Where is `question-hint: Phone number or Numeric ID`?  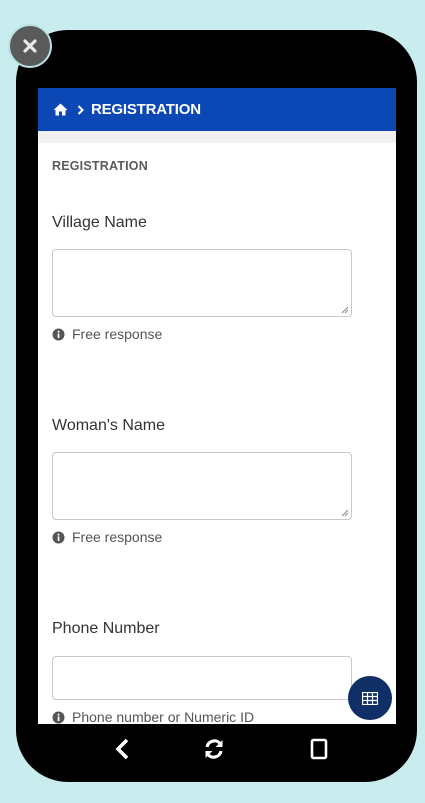 question-hint: Phone number or Numeric ID is located at coordinates (202, 716).